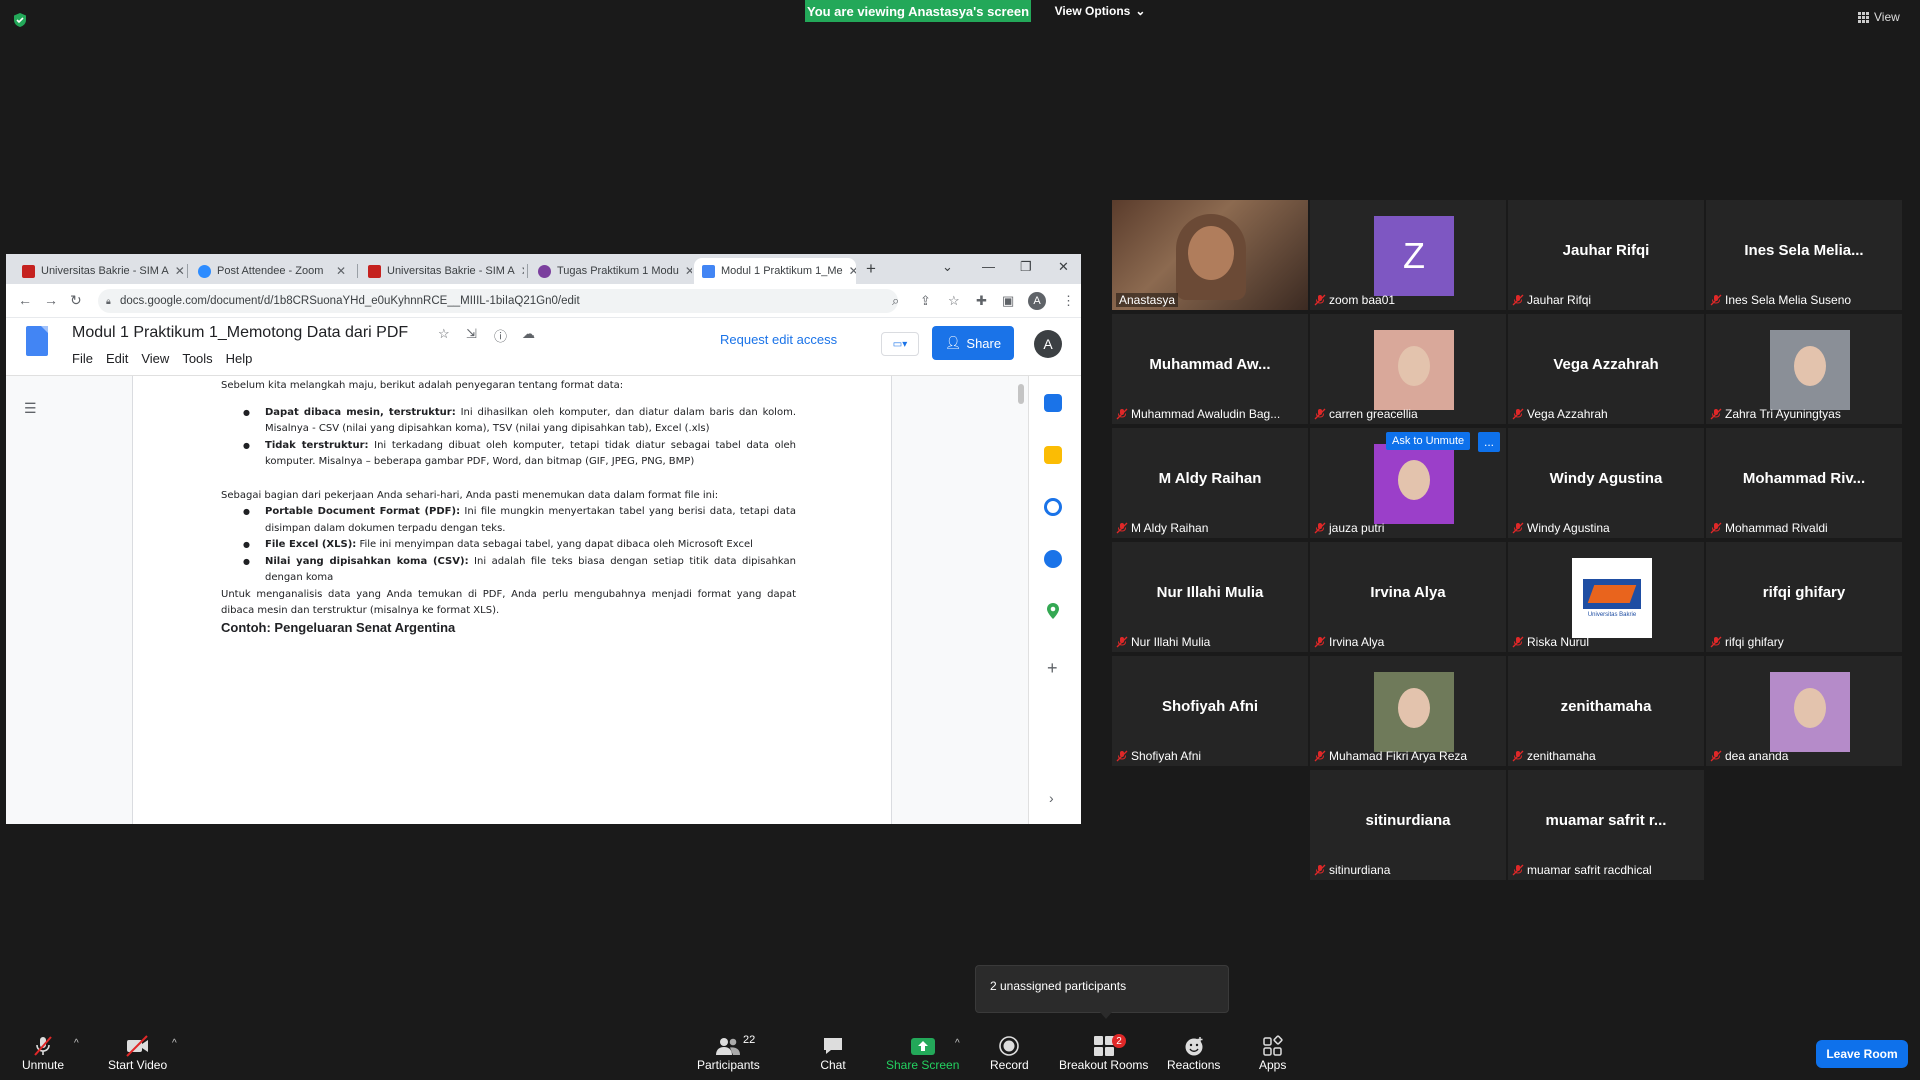 This screenshot has width=1920, height=1080. I want to click on menu-tools: Tools, so click(197, 358).